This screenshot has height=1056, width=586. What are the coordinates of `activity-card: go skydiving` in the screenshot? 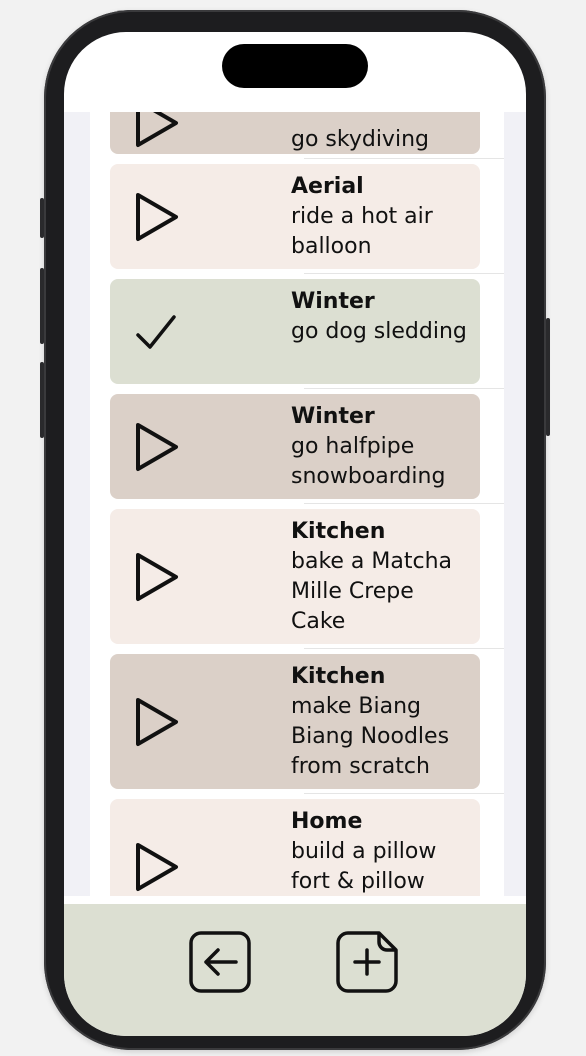 It's located at (295, 133).